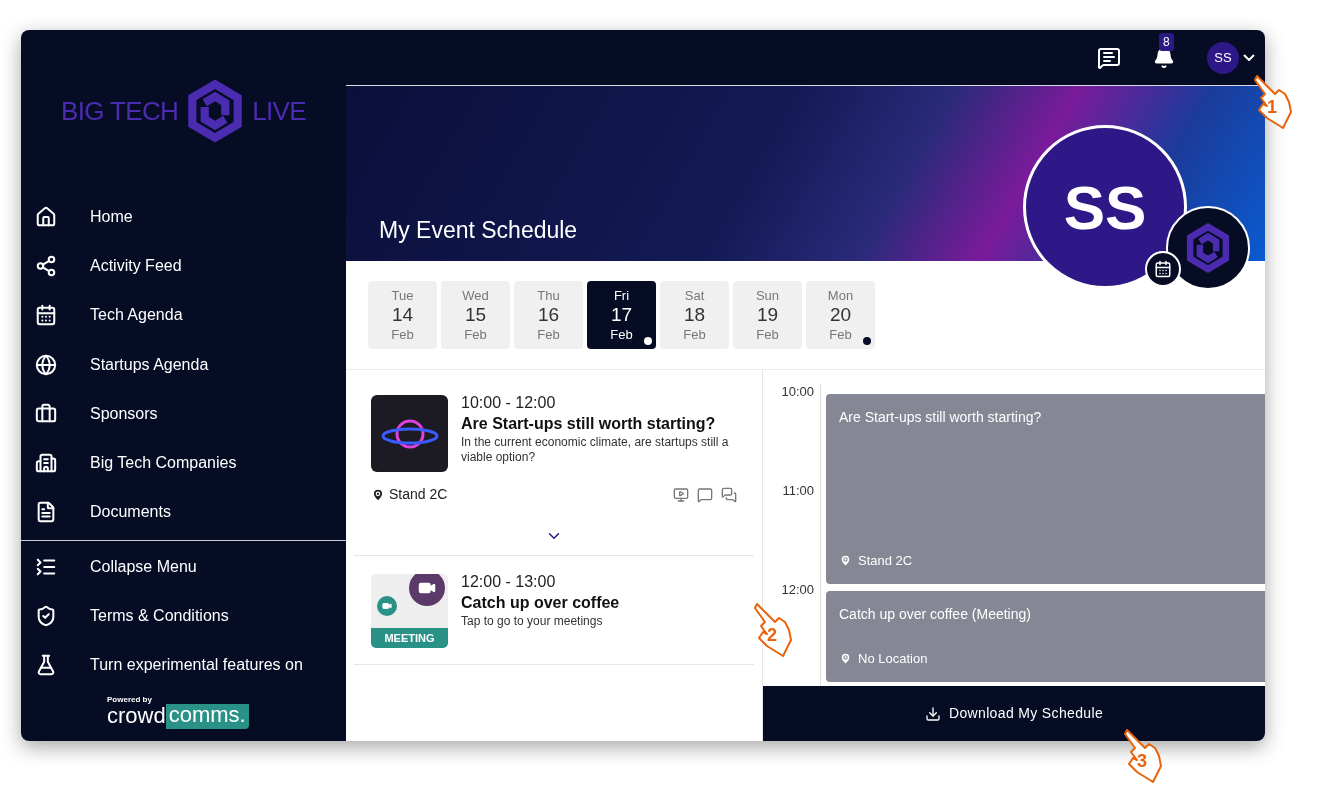 The width and height of the screenshot is (1319, 804). Describe the element at coordinates (797, 392) in the screenshot. I see `hour-label: 10:00` at that location.